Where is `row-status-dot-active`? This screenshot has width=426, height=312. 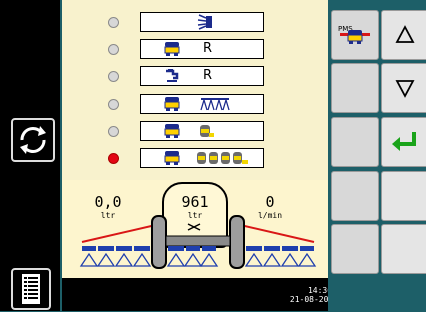 row-status-dot-active is located at coordinates (113, 158).